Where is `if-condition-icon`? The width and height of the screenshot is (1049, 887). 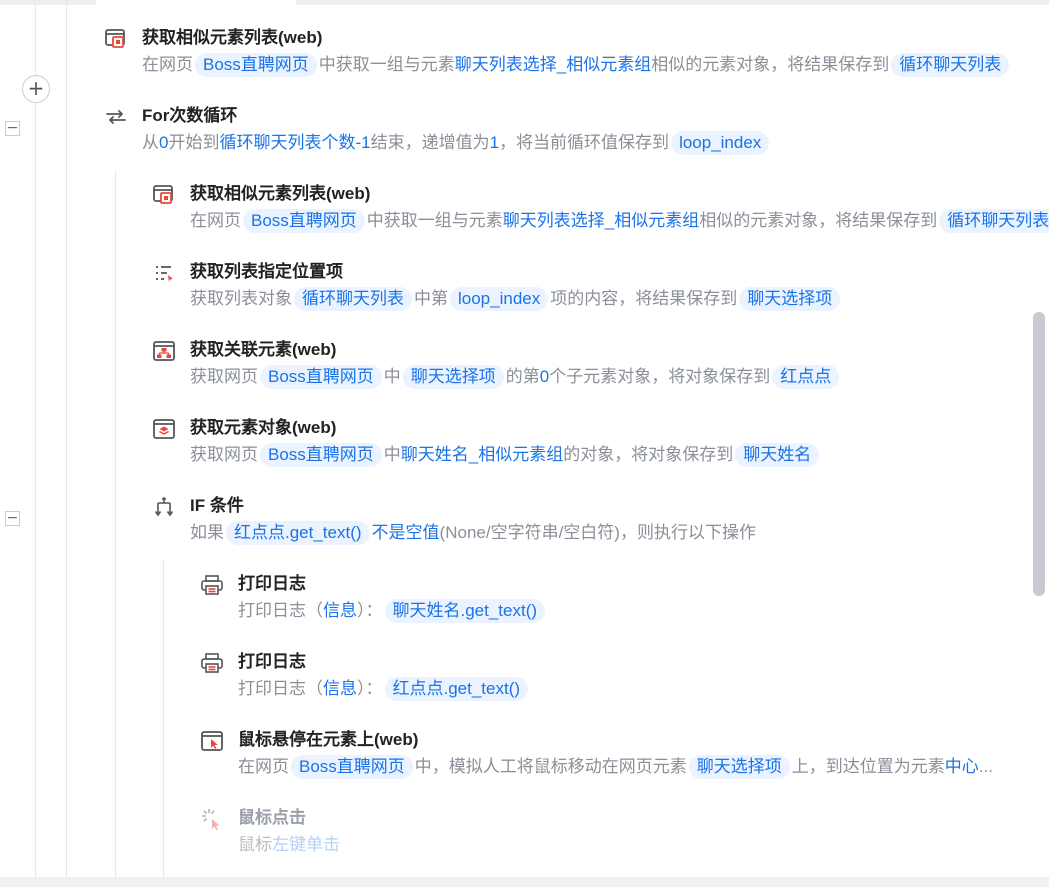 if-condition-icon is located at coordinates (164, 507).